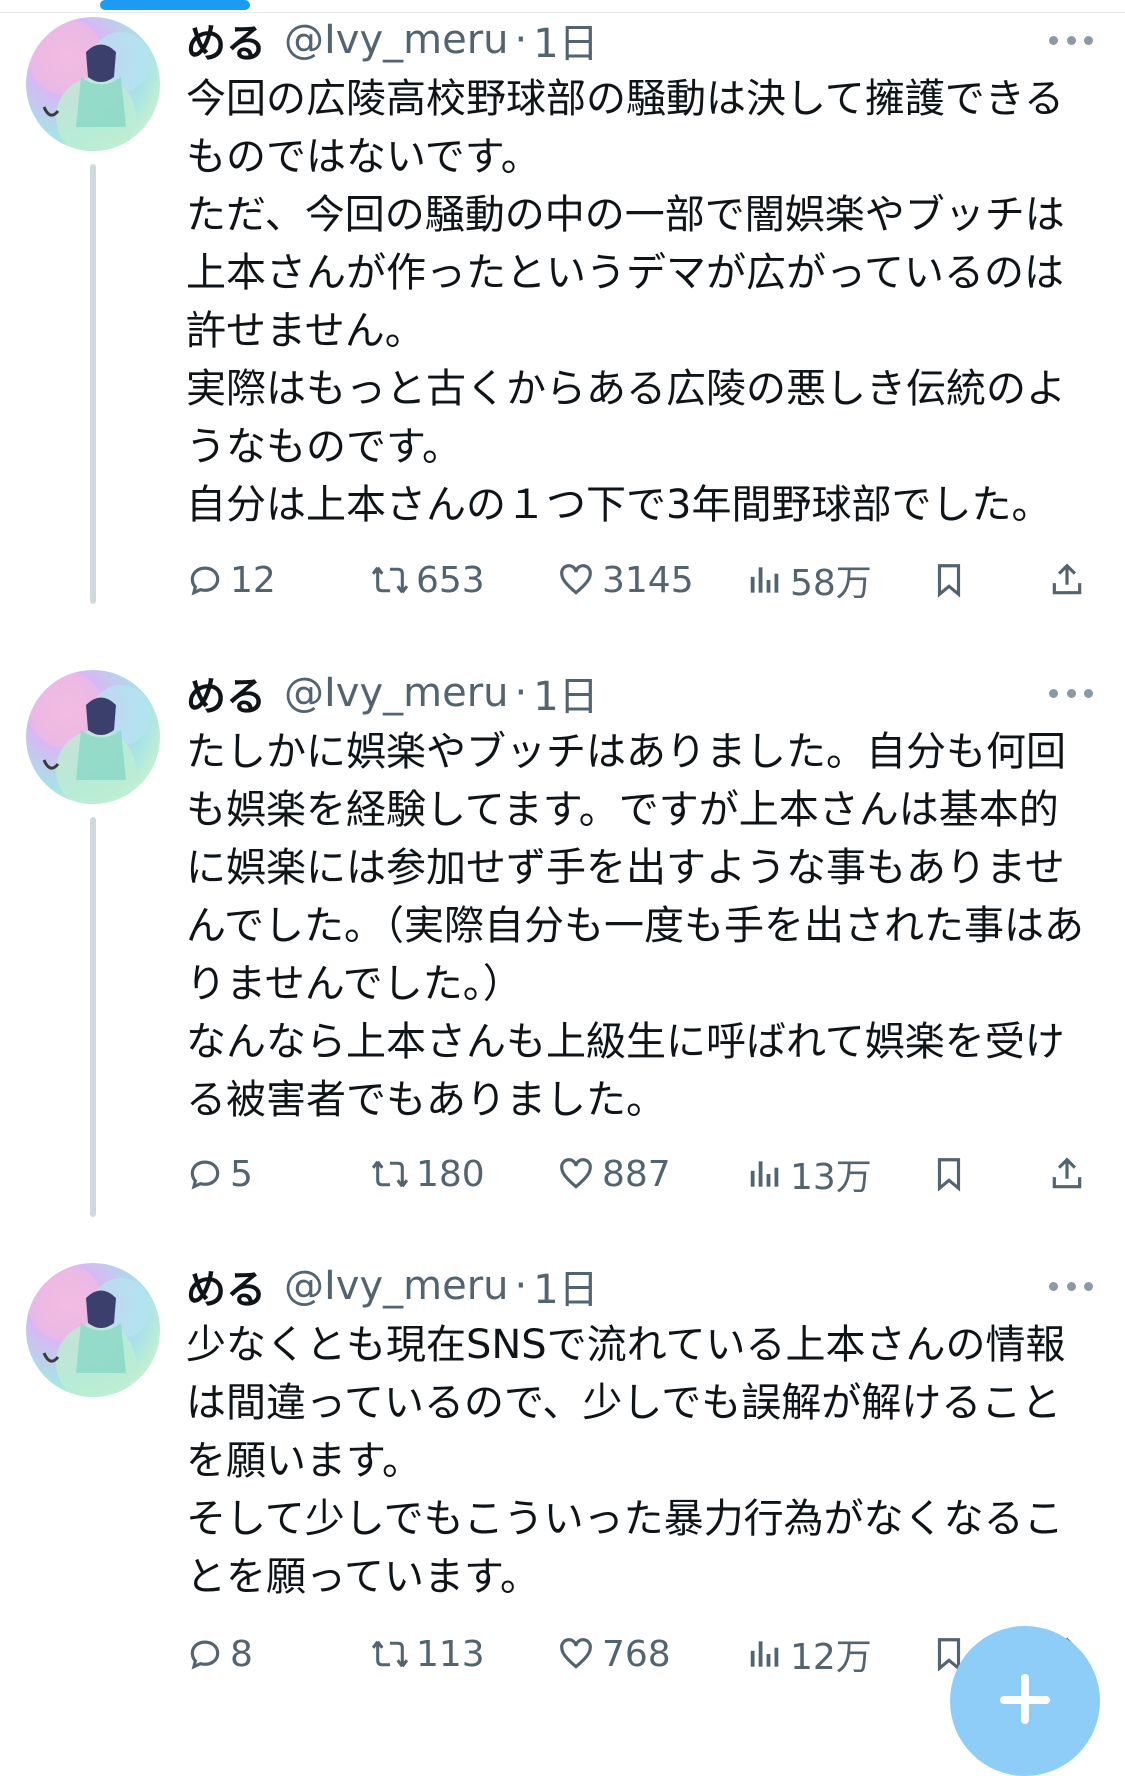 The image size is (1125, 1776). Describe the element at coordinates (175, 5) in the screenshot. I see `tab-indicator` at that location.